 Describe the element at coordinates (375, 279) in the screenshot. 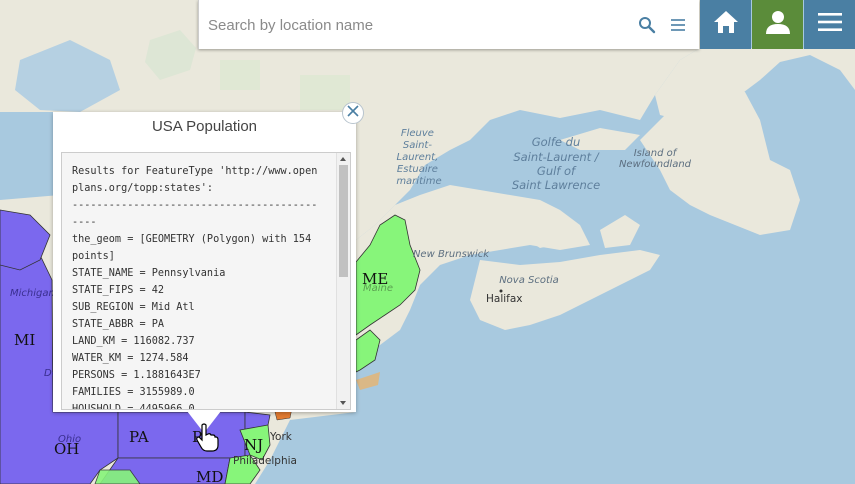

I see `abbr-me: ME` at that location.